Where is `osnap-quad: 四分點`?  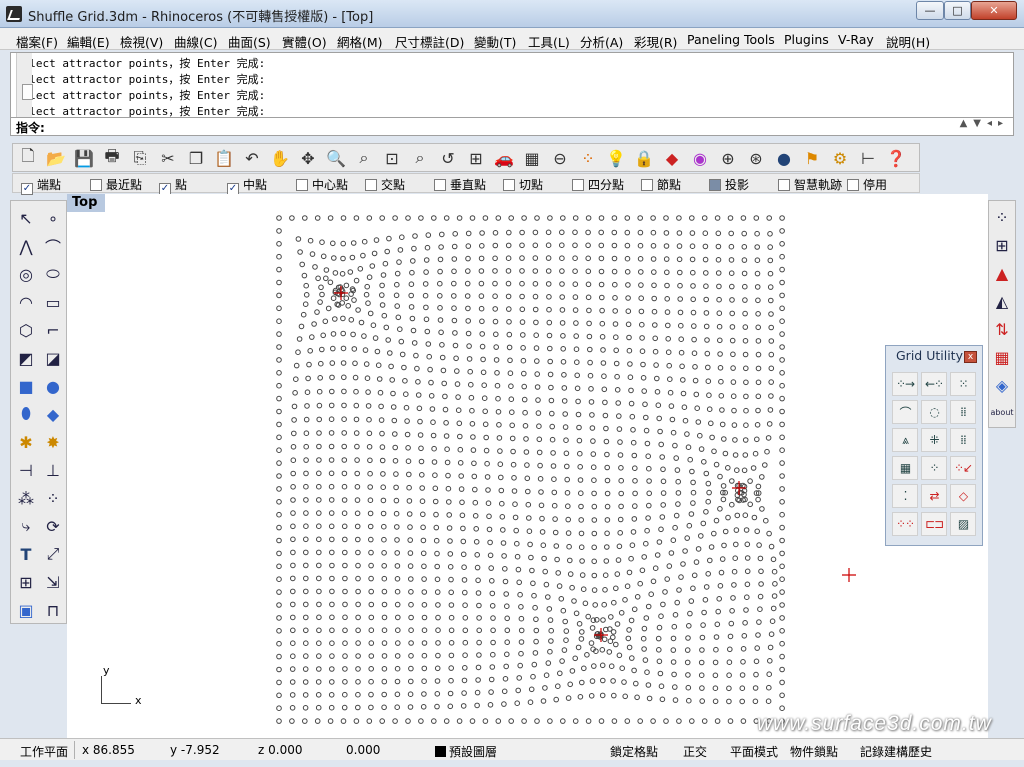
osnap-quad: 四分點 is located at coordinates (598, 184).